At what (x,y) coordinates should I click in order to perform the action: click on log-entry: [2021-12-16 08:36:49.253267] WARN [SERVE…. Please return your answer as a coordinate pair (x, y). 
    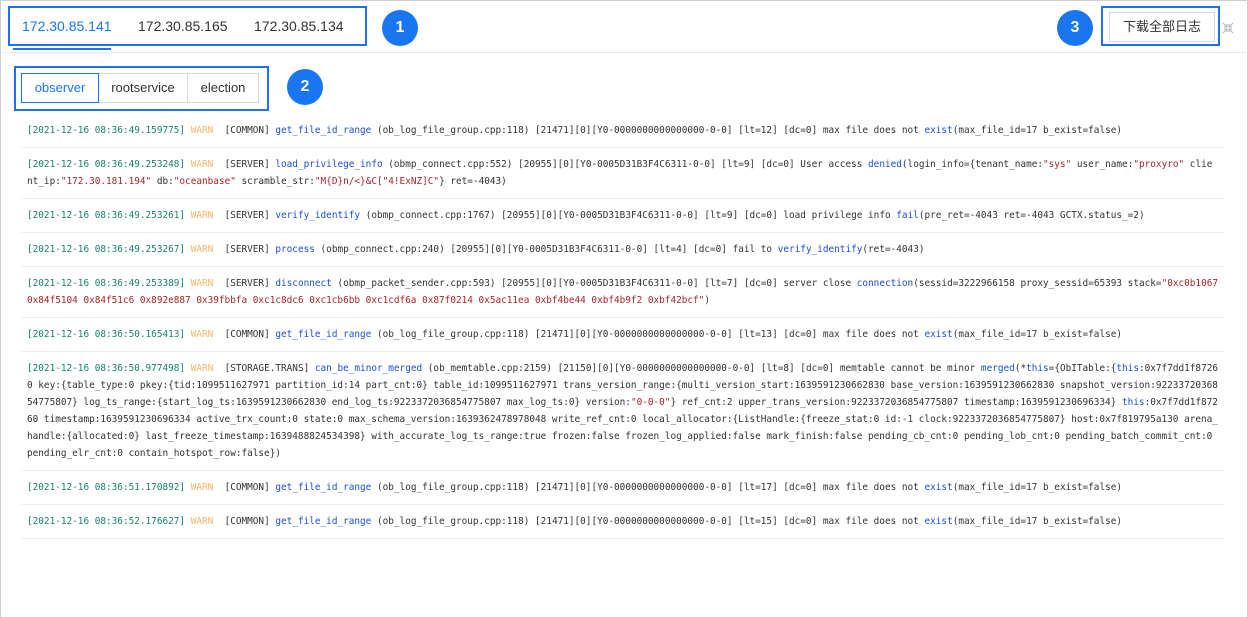
    Looking at the image, I should click on (622, 250).